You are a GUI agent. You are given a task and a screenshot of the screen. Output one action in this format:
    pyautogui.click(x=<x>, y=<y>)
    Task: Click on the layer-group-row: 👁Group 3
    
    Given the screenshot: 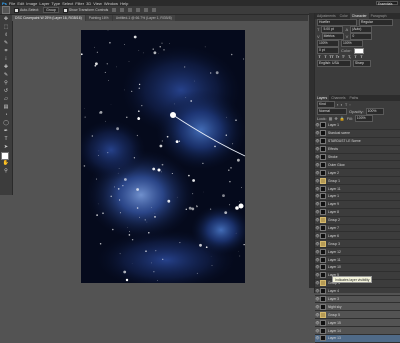 What is the action you would take?
    pyautogui.click(x=357, y=244)
    